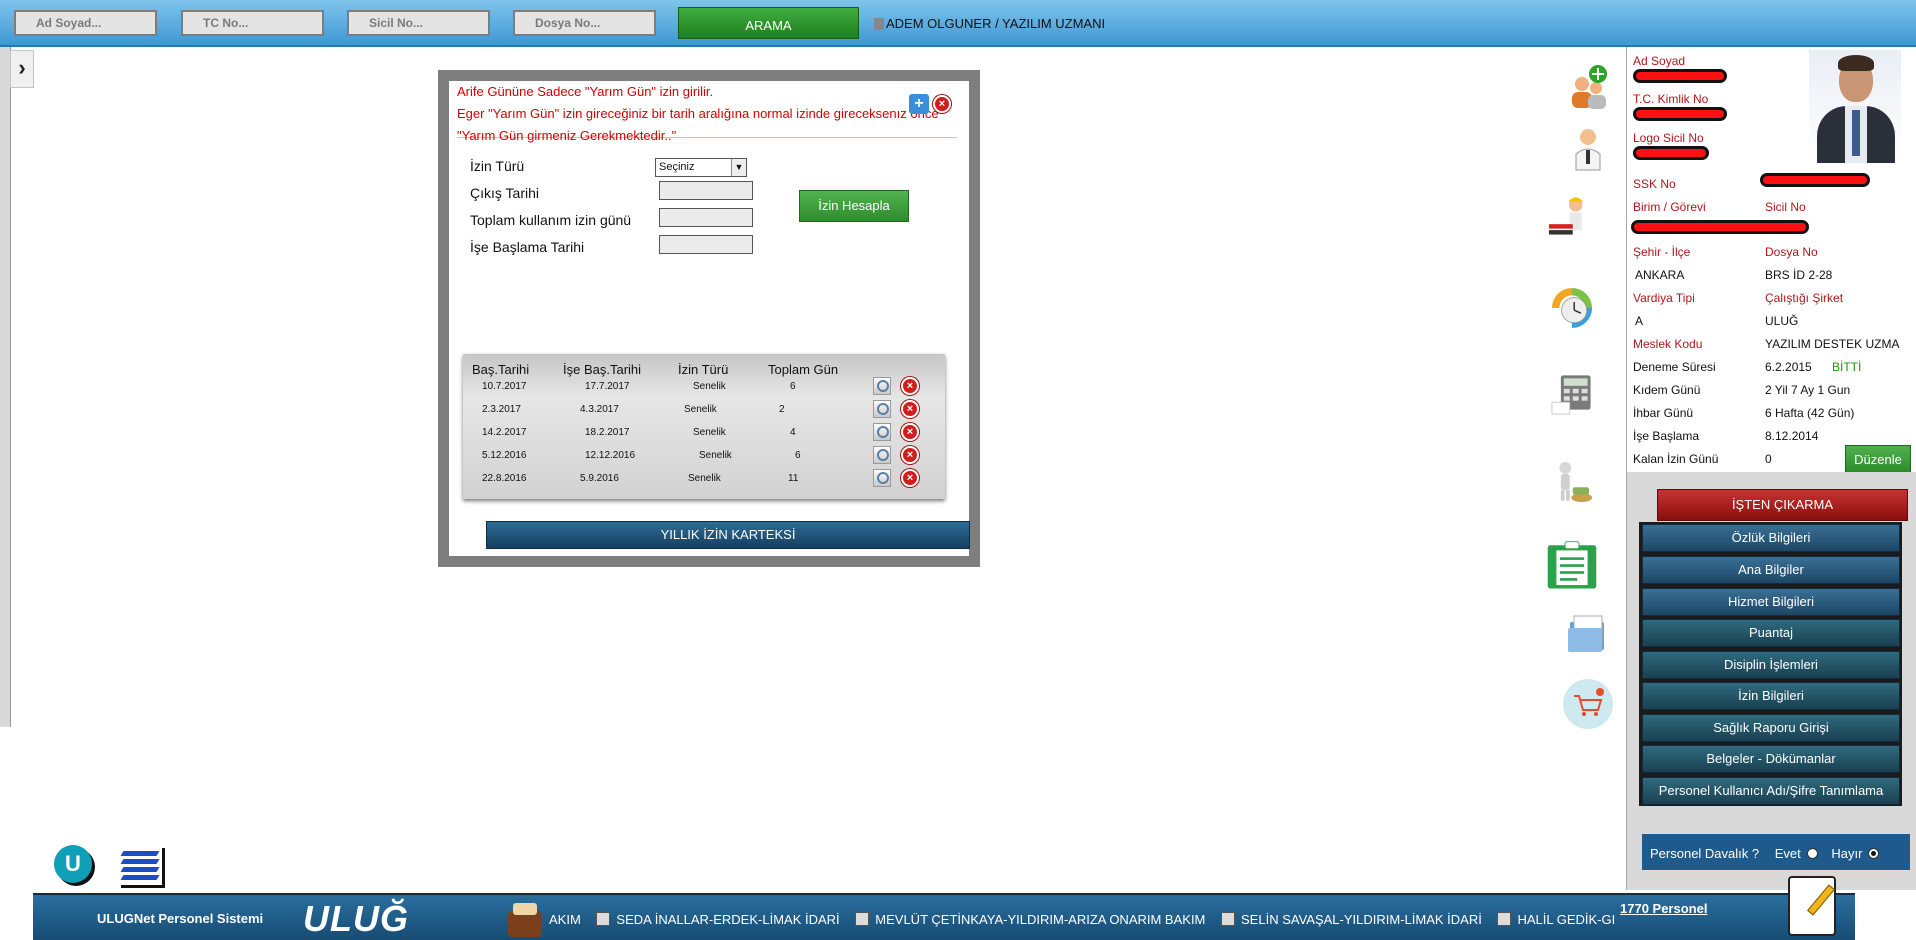  I want to click on total-days-input, so click(706, 217).